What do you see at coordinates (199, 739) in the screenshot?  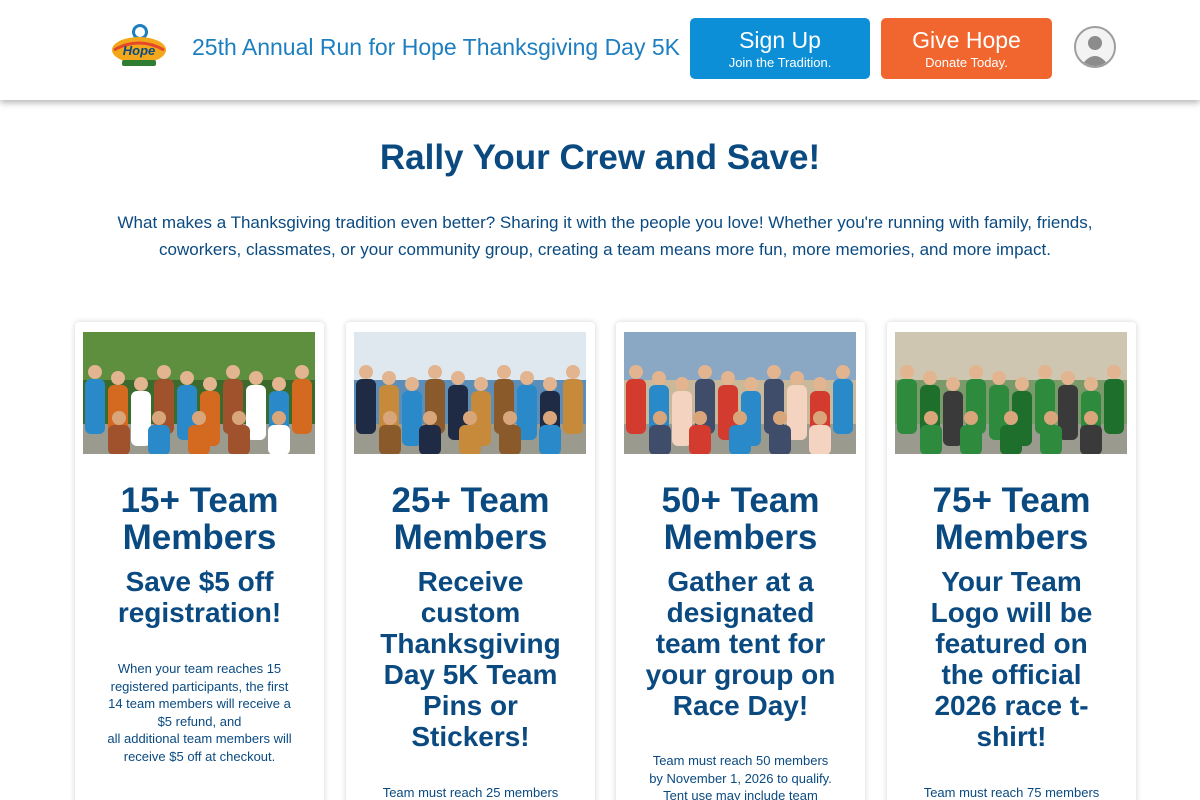 I see `tier-note-line: all additional team members will` at bounding box center [199, 739].